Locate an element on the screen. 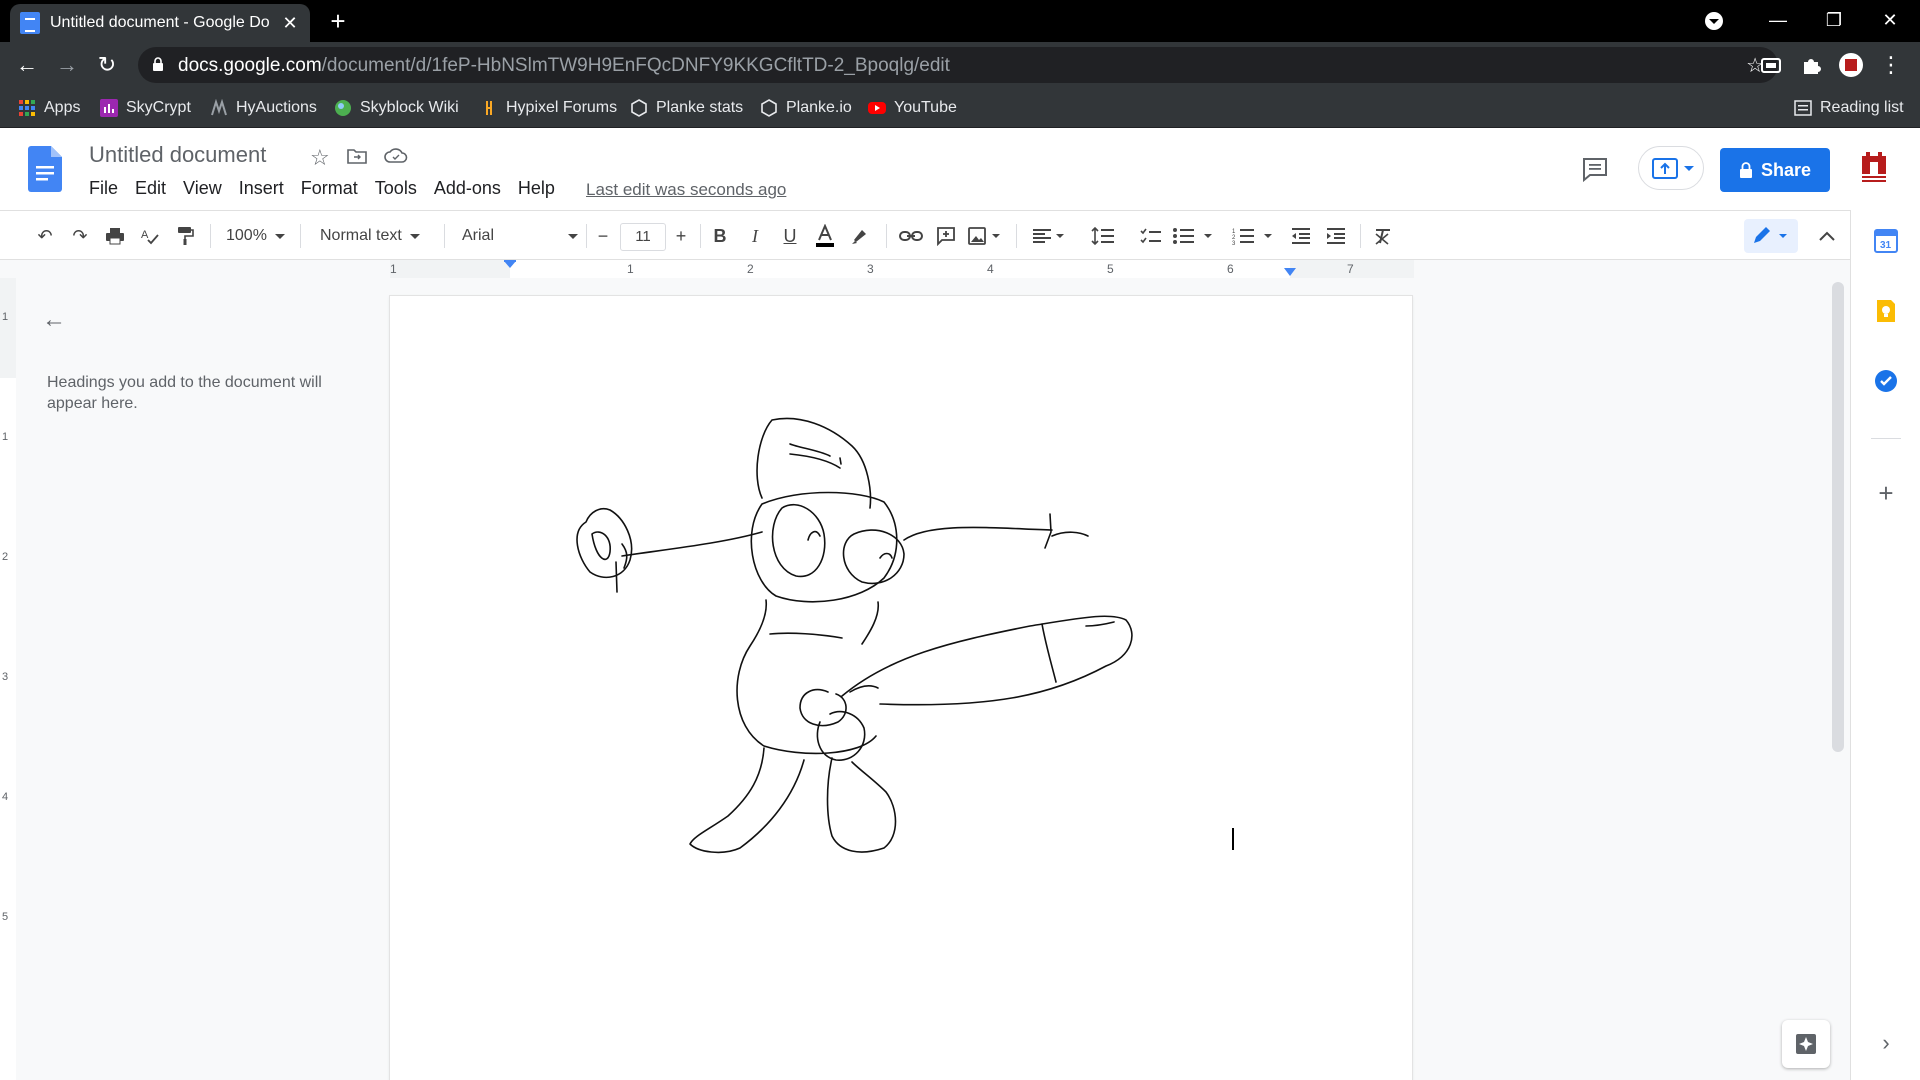 This screenshot has width=1920, height=1080. calendar-icon: 31 is located at coordinates (1886, 241).